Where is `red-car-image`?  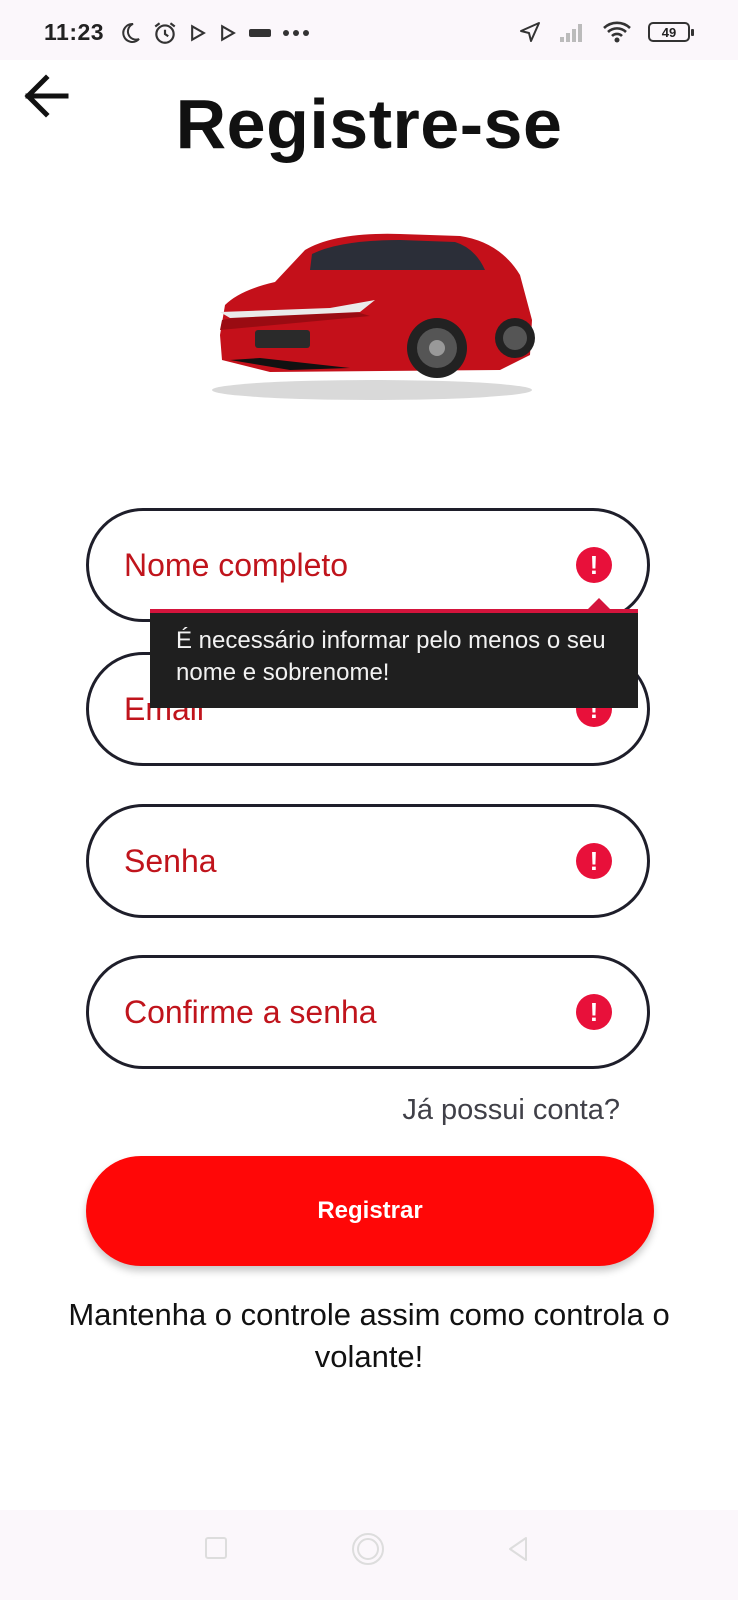 red-car-image is located at coordinates (373, 316).